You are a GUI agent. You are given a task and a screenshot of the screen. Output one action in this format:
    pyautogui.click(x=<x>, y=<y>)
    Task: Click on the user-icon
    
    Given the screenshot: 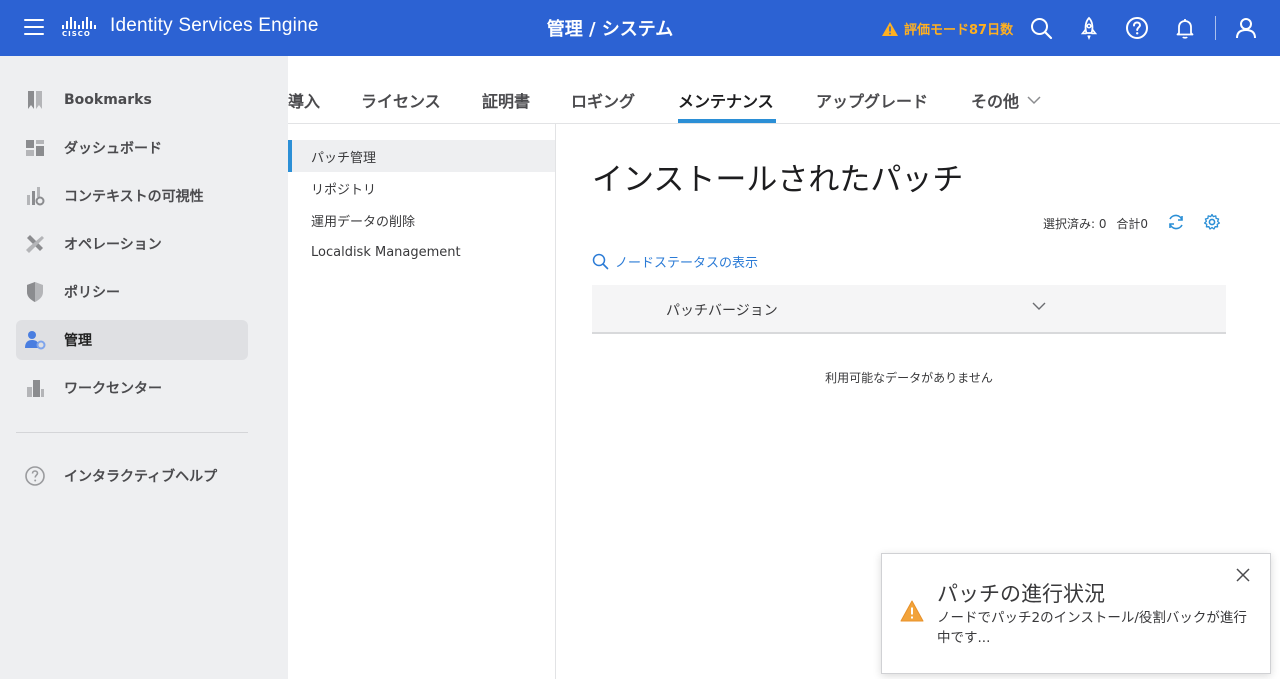 What is the action you would take?
    pyautogui.click(x=1246, y=28)
    